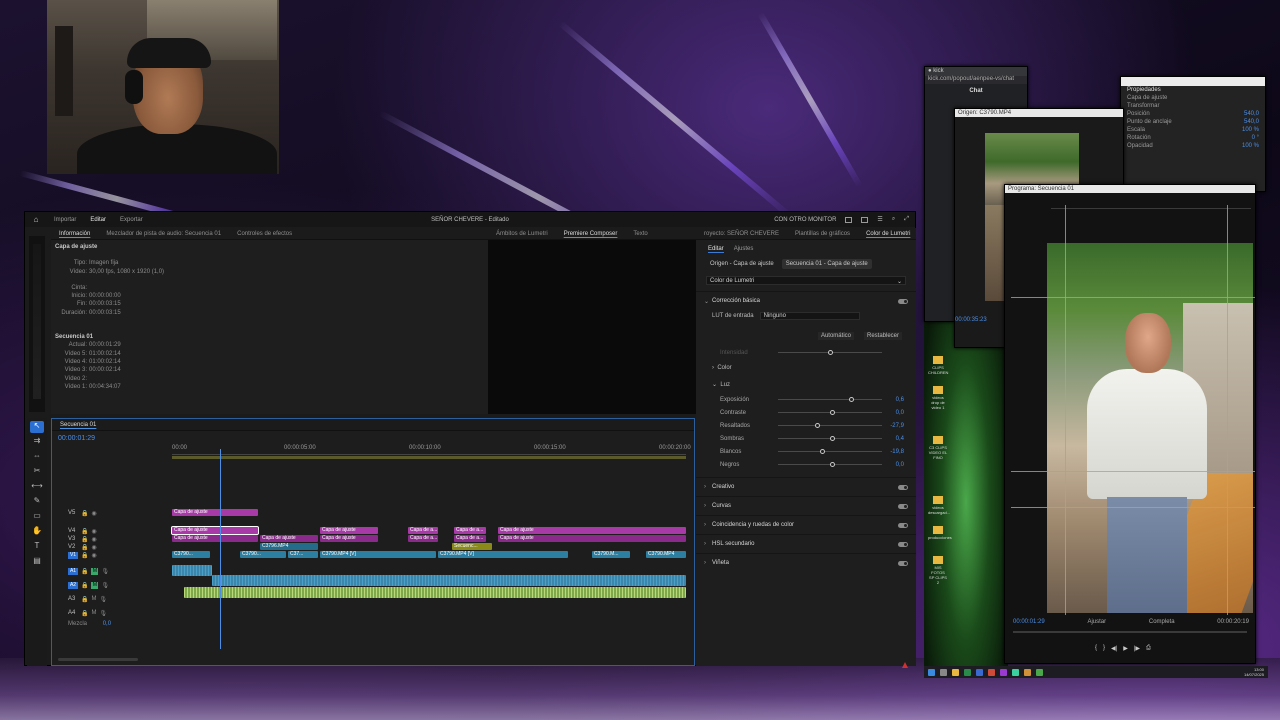 Image resolution: width=1280 pixels, height=720 pixels. I want to click on step-forward-icon: |▶, so click(1137, 648).